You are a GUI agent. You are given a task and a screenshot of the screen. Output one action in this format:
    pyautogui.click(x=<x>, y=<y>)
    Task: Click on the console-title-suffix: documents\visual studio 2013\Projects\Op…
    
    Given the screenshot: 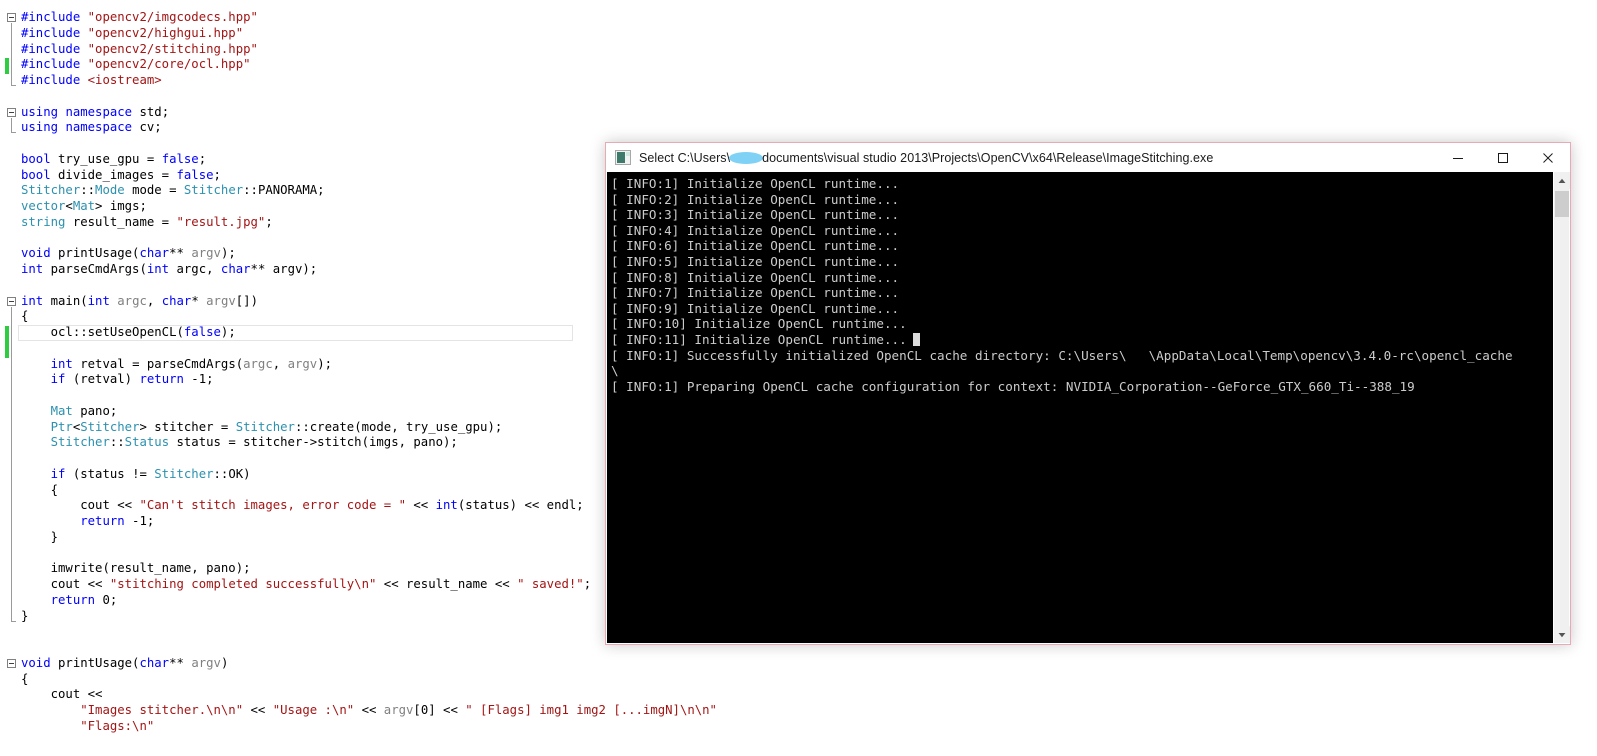 What is the action you would take?
    pyautogui.click(x=988, y=157)
    